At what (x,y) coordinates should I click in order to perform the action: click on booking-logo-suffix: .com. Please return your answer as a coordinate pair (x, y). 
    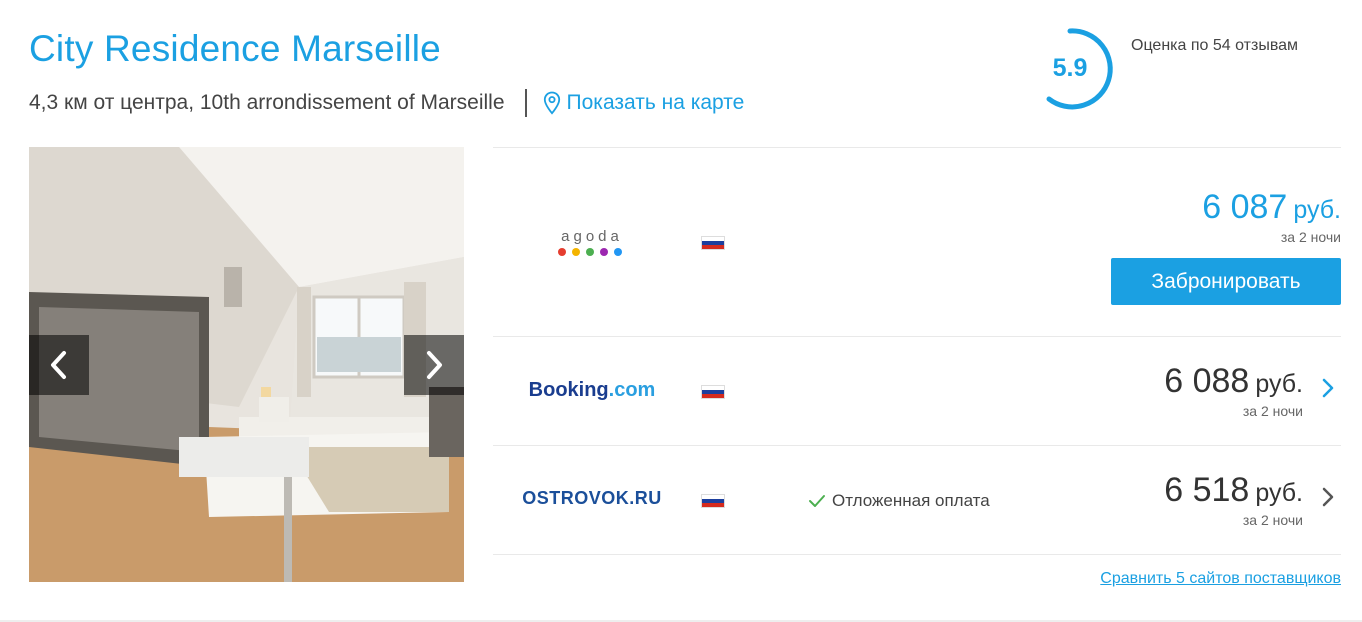
    Looking at the image, I should click on (632, 390).